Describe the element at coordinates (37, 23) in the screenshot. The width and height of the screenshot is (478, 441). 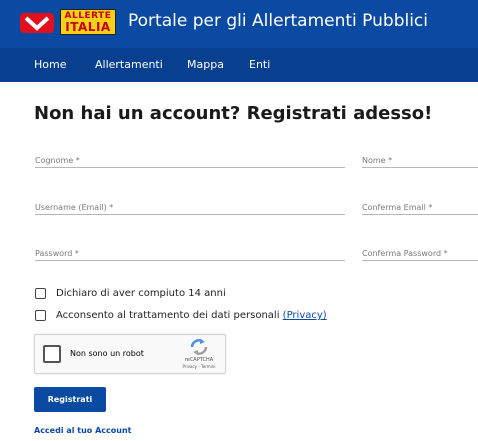
I see `warning-chevron-icon` at that location.